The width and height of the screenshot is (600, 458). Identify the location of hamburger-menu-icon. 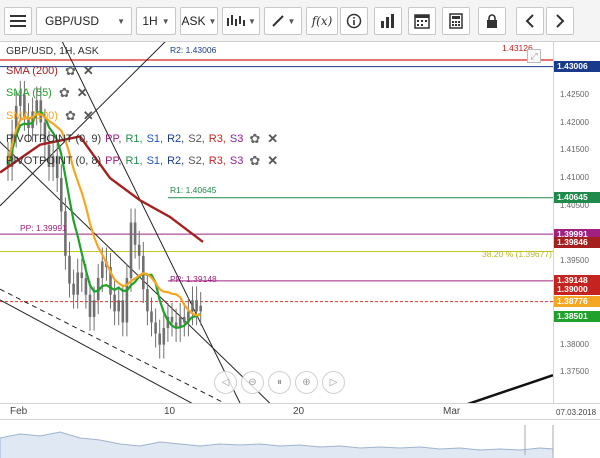
(18, 21).